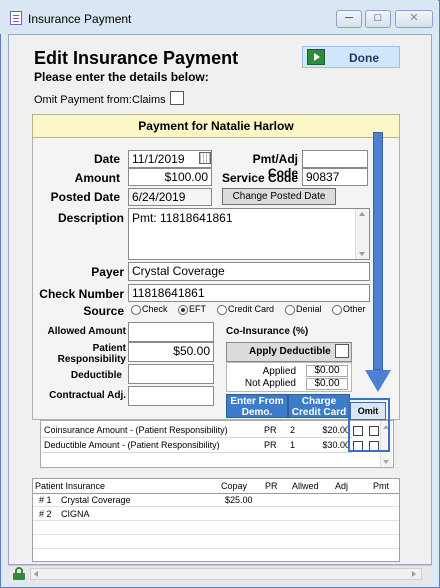 This screenshot has height=588, width=440. Describe the element at coordinates (80, 19) in the screenshot. I see `window-title: Insurance Payment` at that location.